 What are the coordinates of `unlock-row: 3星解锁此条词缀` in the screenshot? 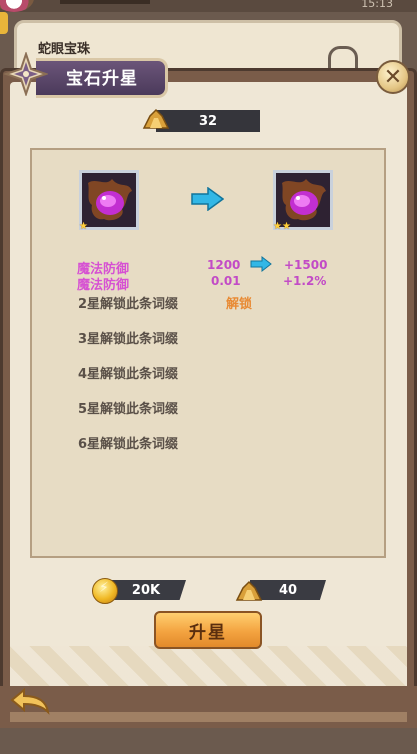 It's located at (128, 339).